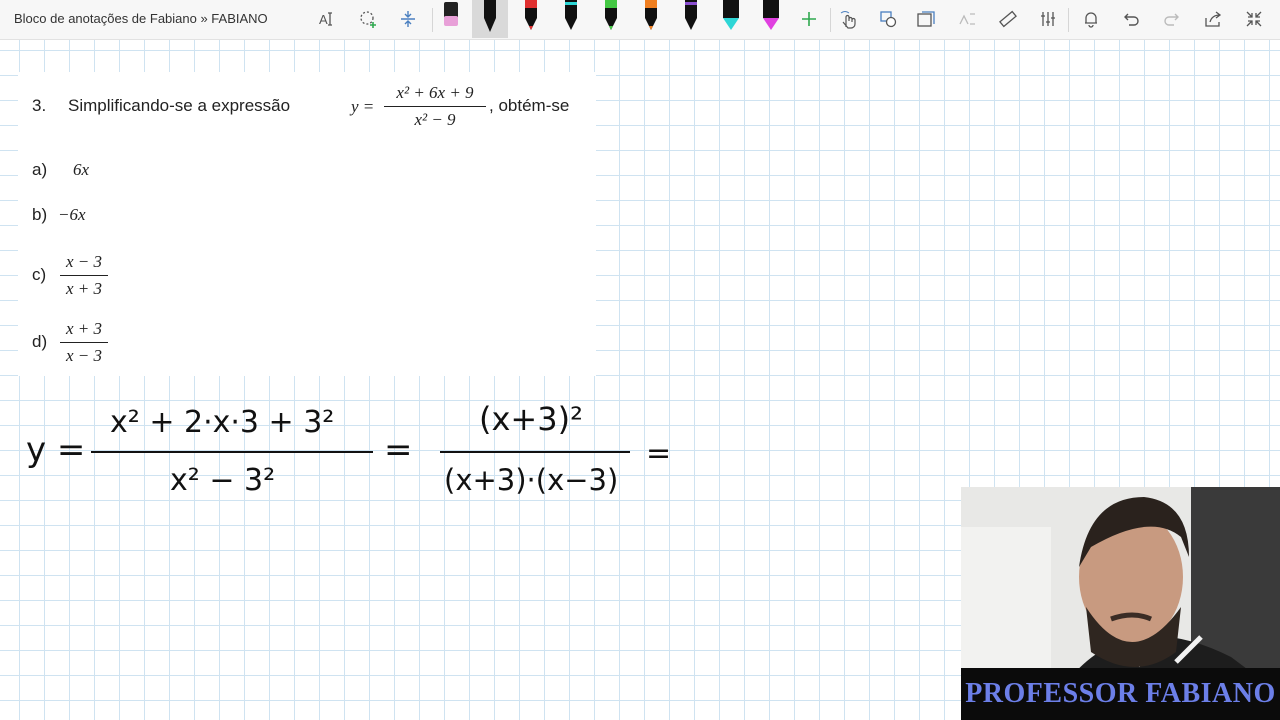 This screenshot has height=720, width=1280. I want to click on ruler-icon, so click(1008, 19).